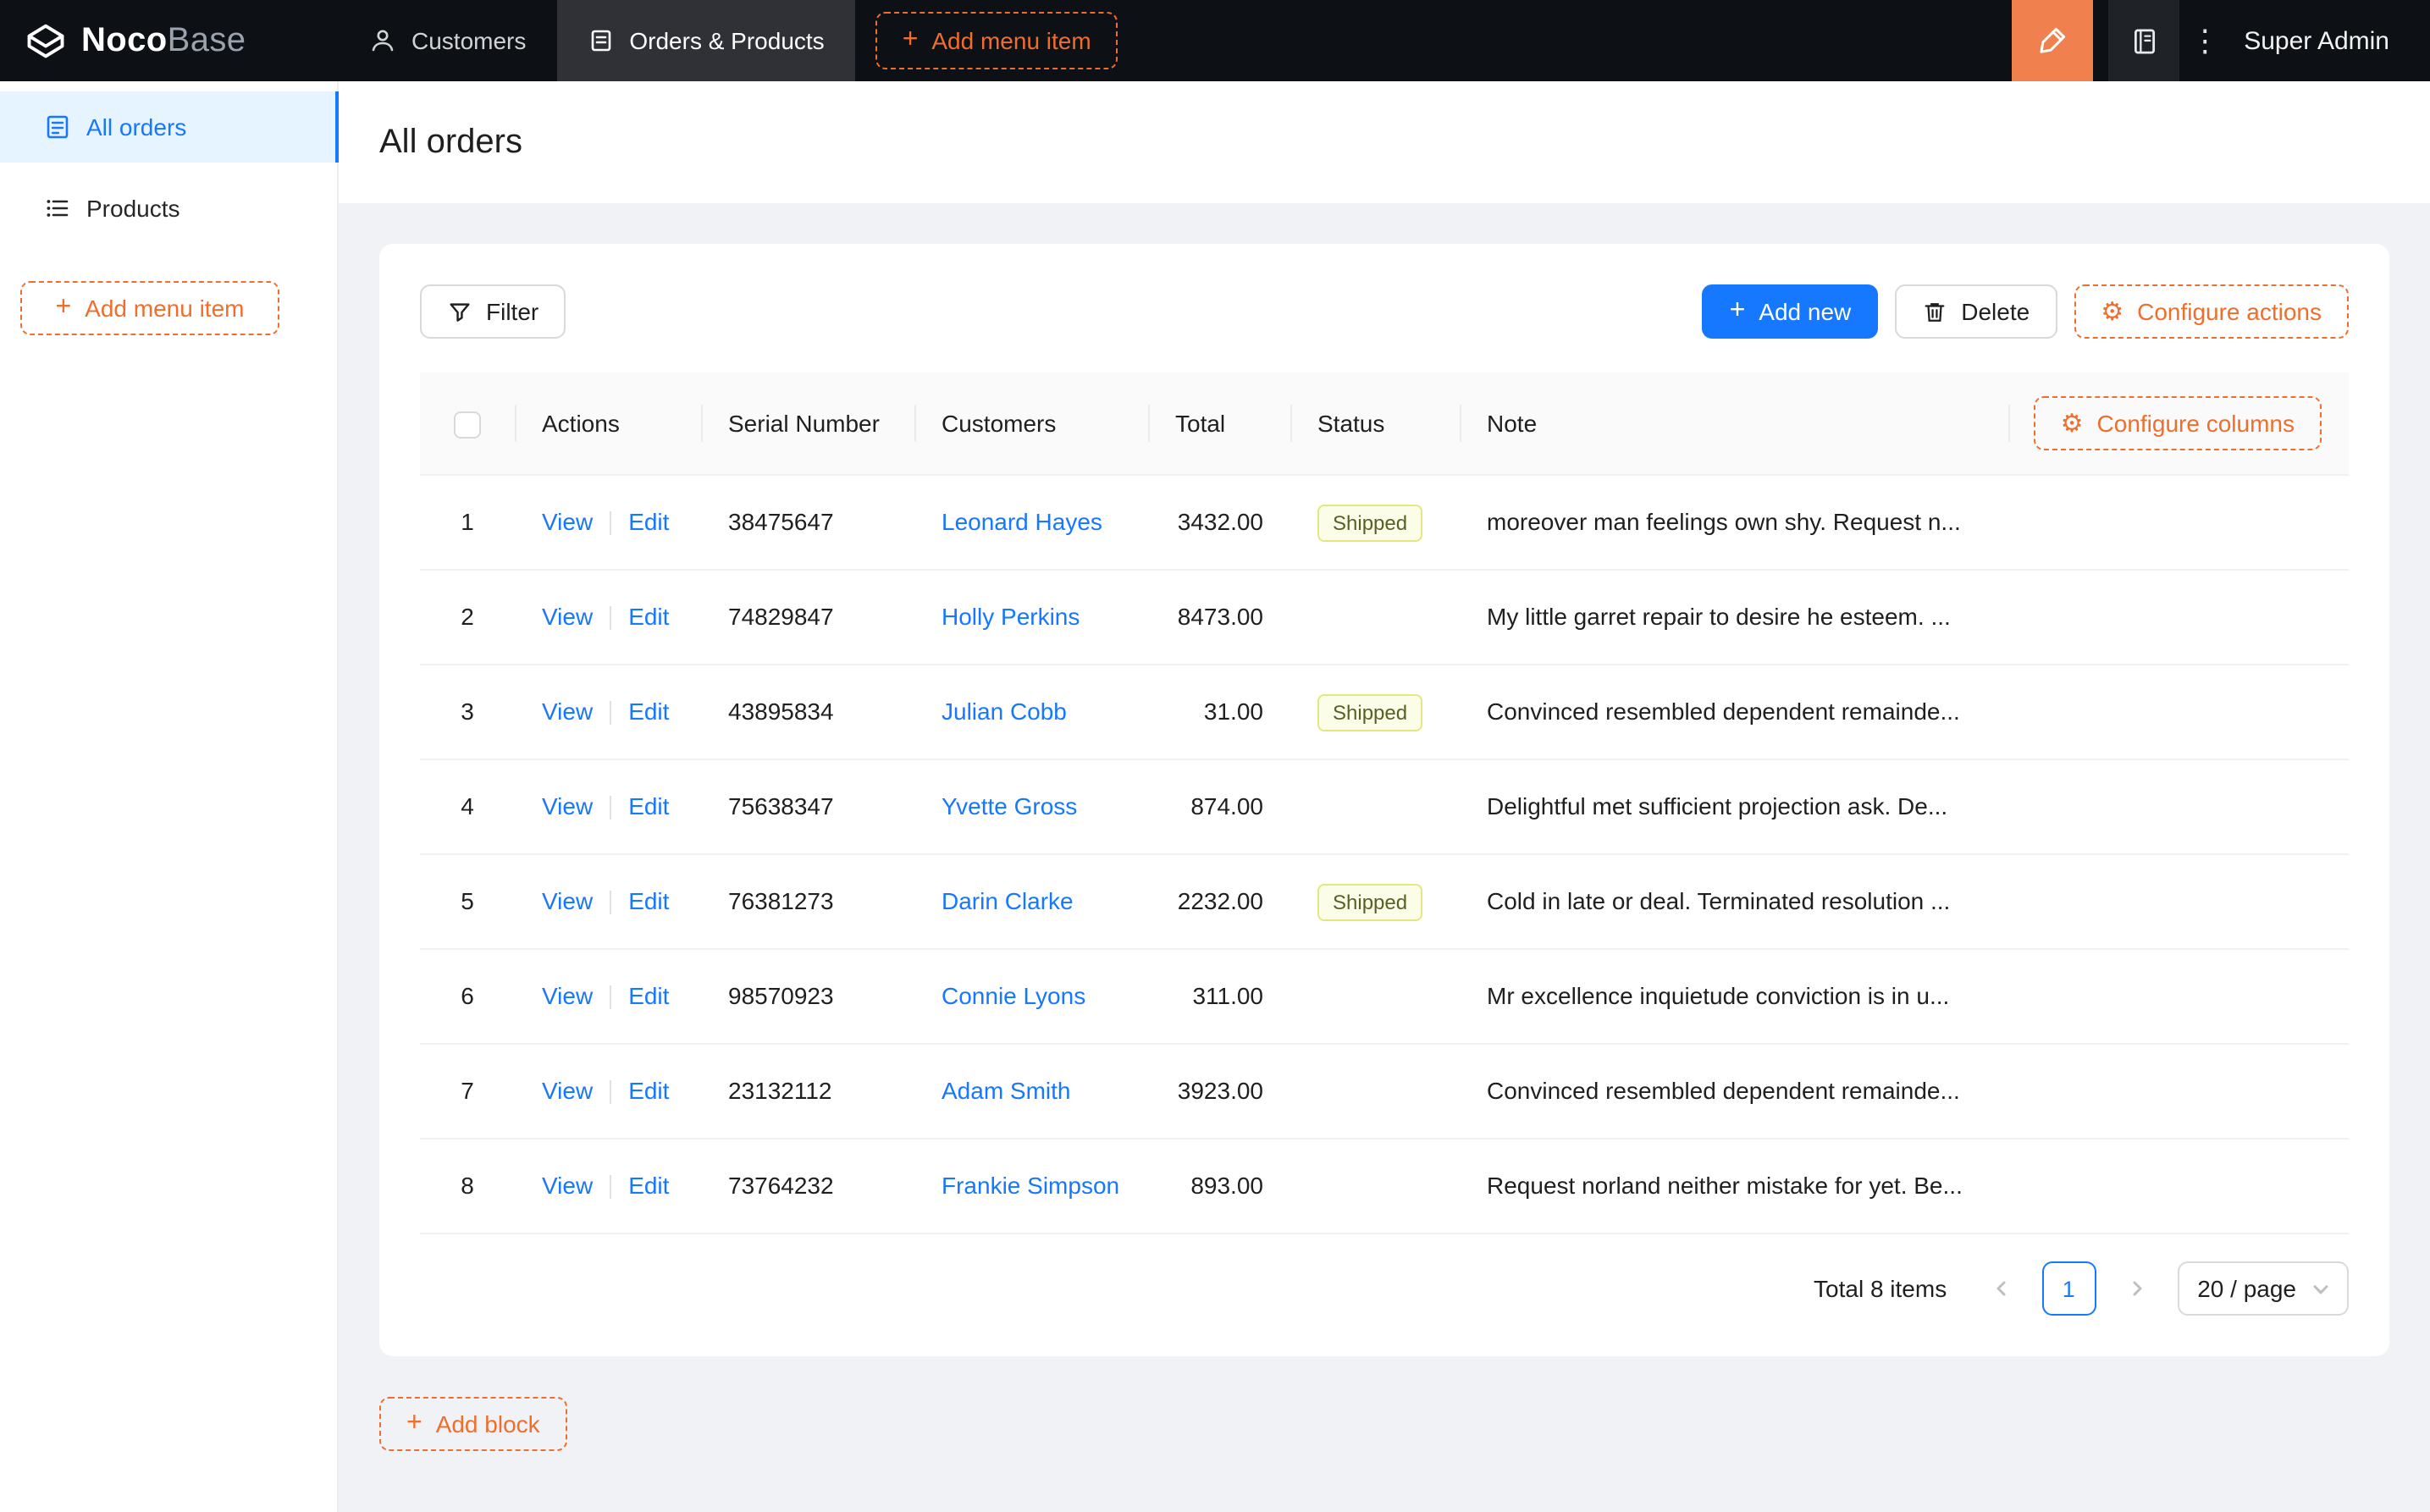 This screenshot has width=2430, height=1512. Describe the element at coordinates (487, 1424) in the screenshot. I see `add-block-label: Add block` at that location.